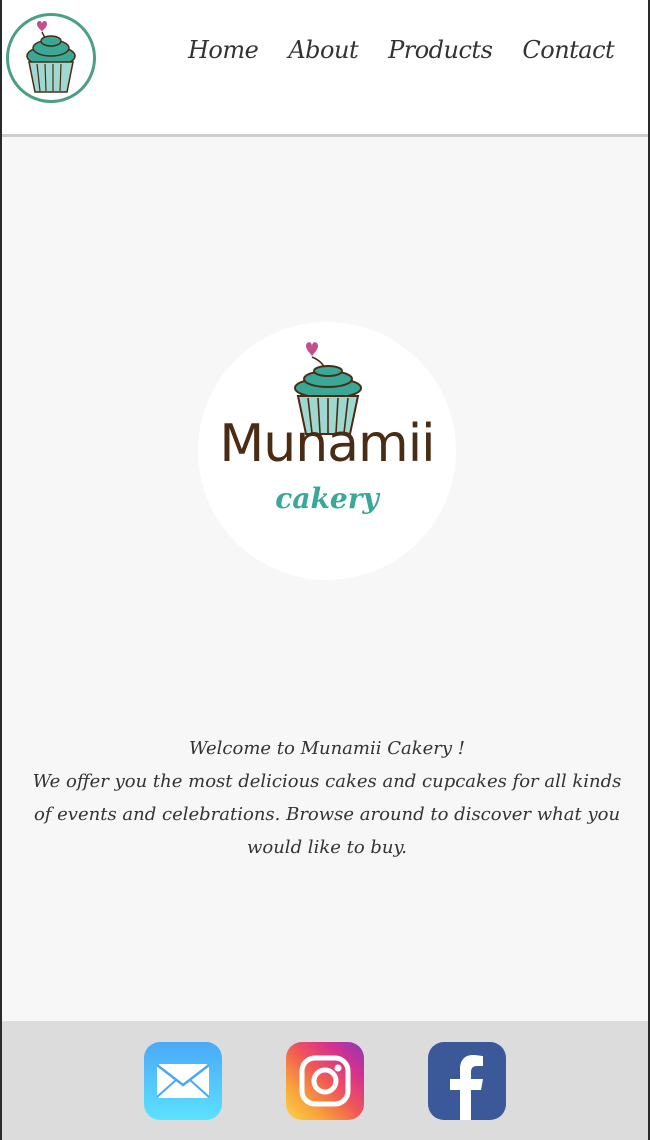  Describe the element at coordinates (568, 56) in the screenshot. I see `nav-contact: Contact` at that location.